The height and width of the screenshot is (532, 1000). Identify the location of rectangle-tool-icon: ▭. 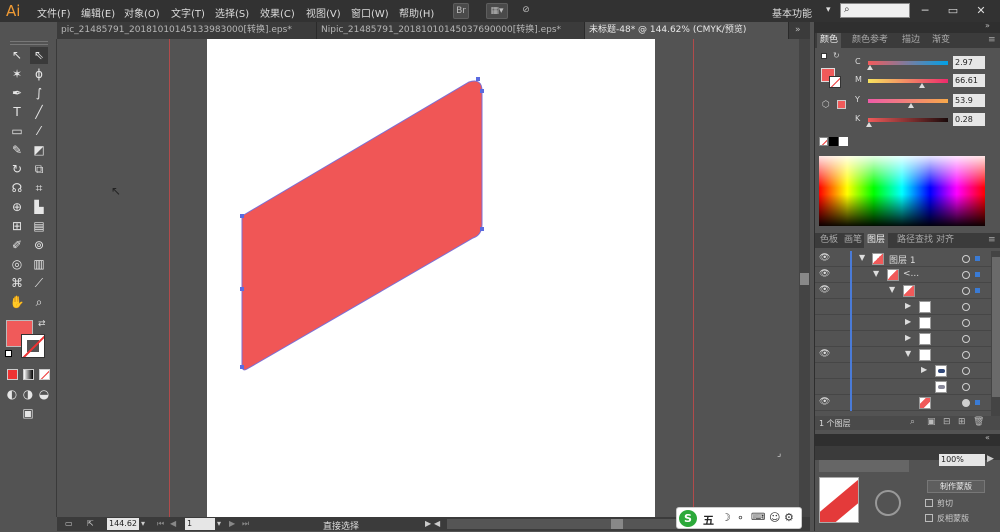
(17, 131).